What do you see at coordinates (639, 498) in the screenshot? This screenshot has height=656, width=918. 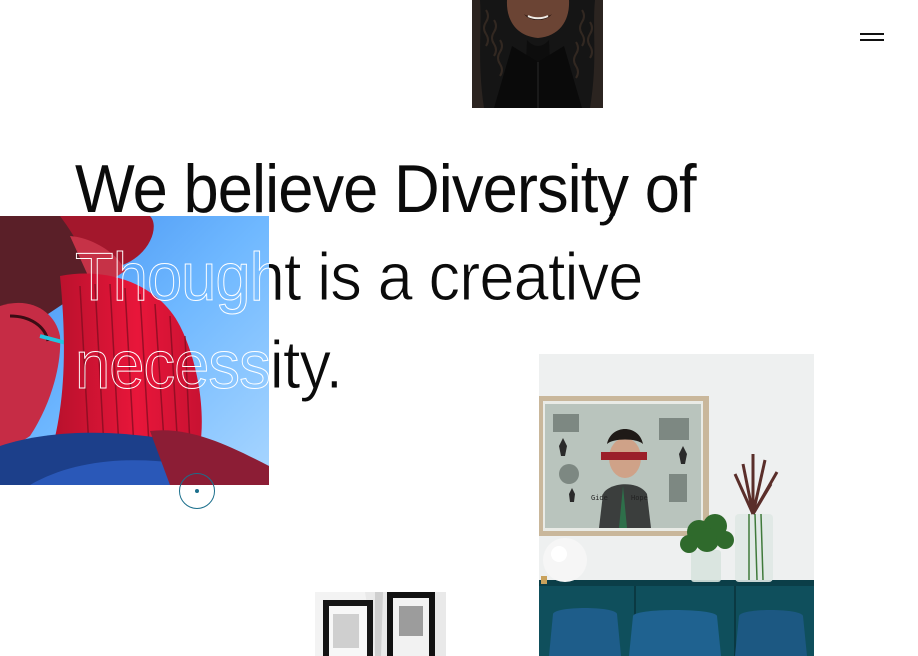 I see `artwork-text-right: Hope` at bounding box center [639, 498].